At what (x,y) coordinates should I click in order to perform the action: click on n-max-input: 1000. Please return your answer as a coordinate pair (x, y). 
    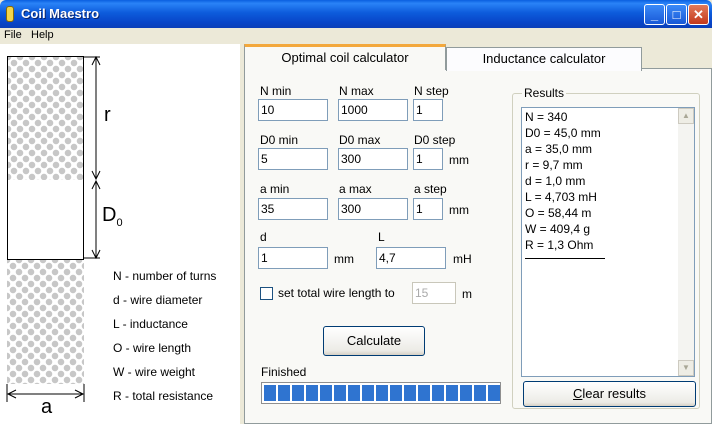
    Looking at the image, I should click on (373, 110).